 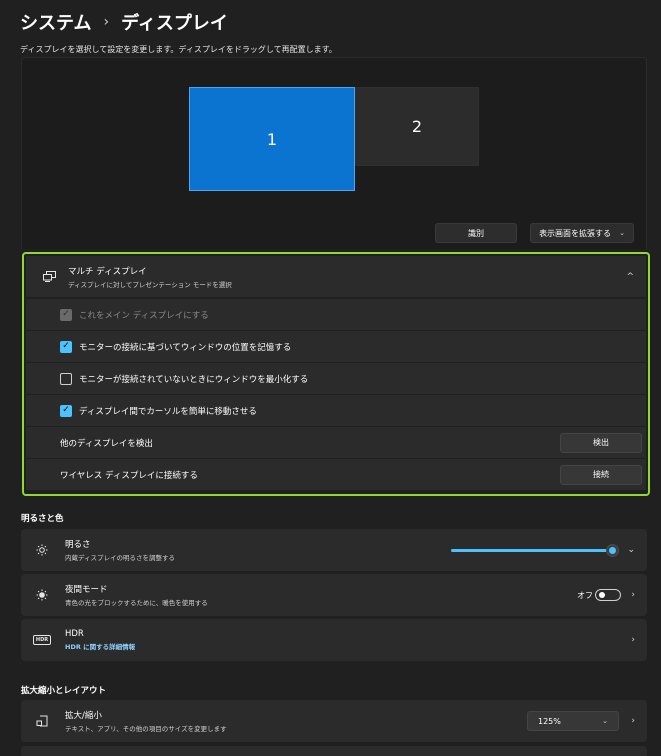 I want to click on scale-section-heading: 拡大縮小とレイアウト, so click(x=64, y=691).